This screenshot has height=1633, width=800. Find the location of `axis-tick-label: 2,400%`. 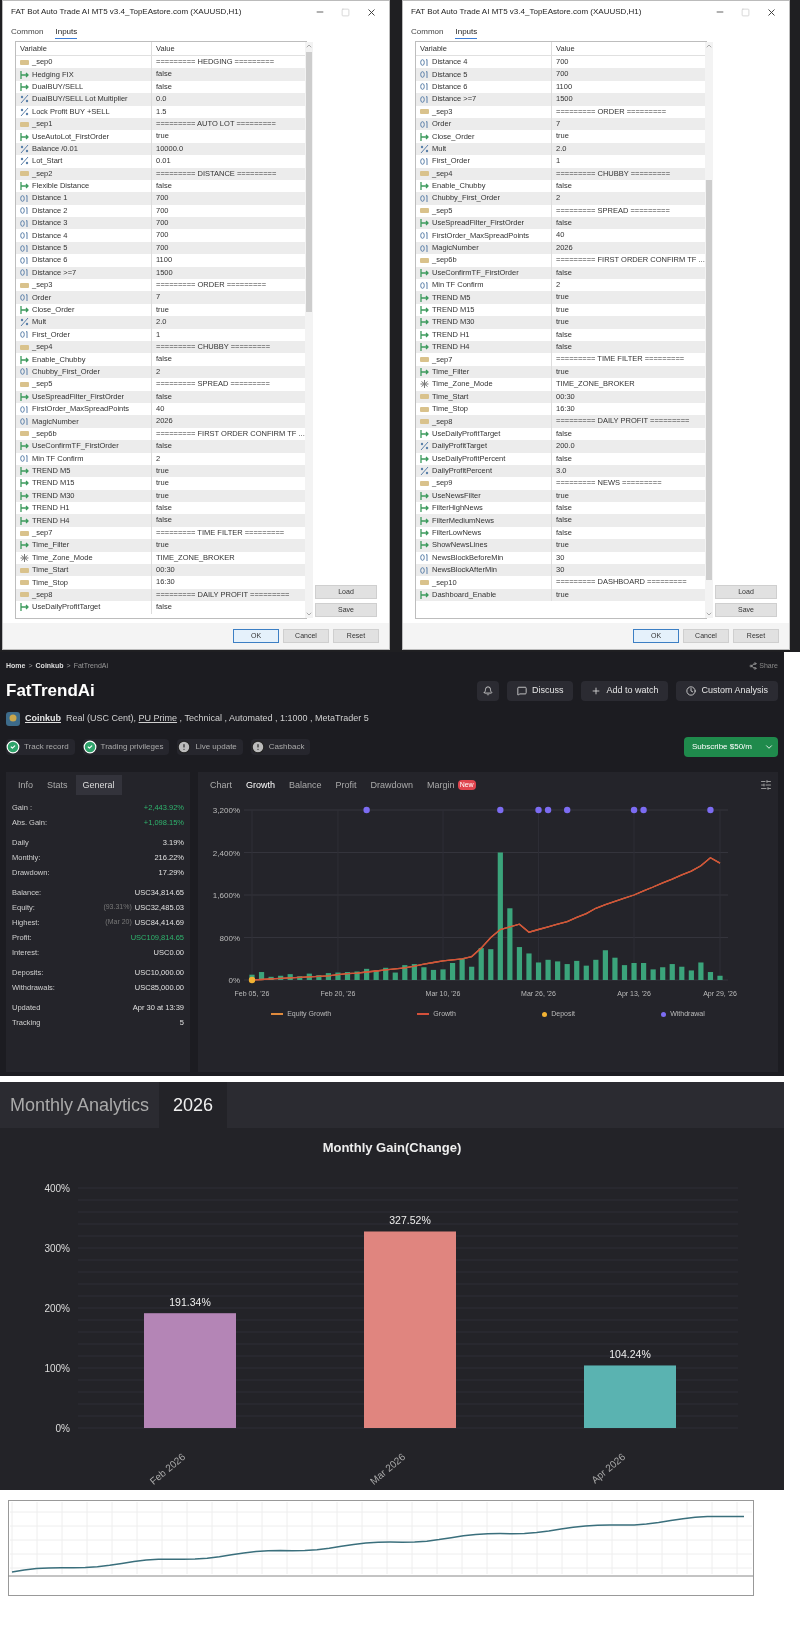

axis-tick-label: 2,400% is located at coordinates (226, 853).